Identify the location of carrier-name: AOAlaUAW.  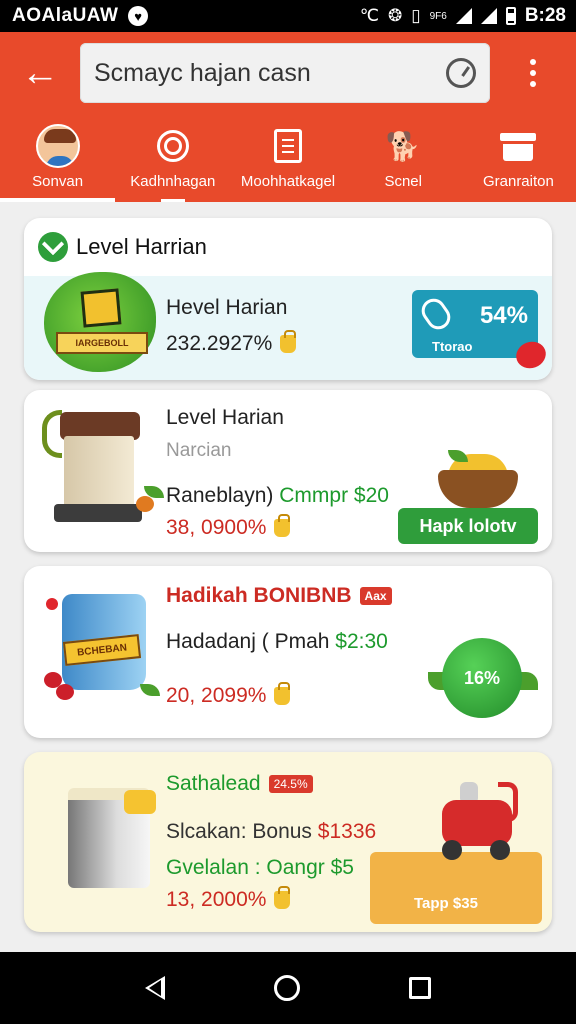
(65, 15).